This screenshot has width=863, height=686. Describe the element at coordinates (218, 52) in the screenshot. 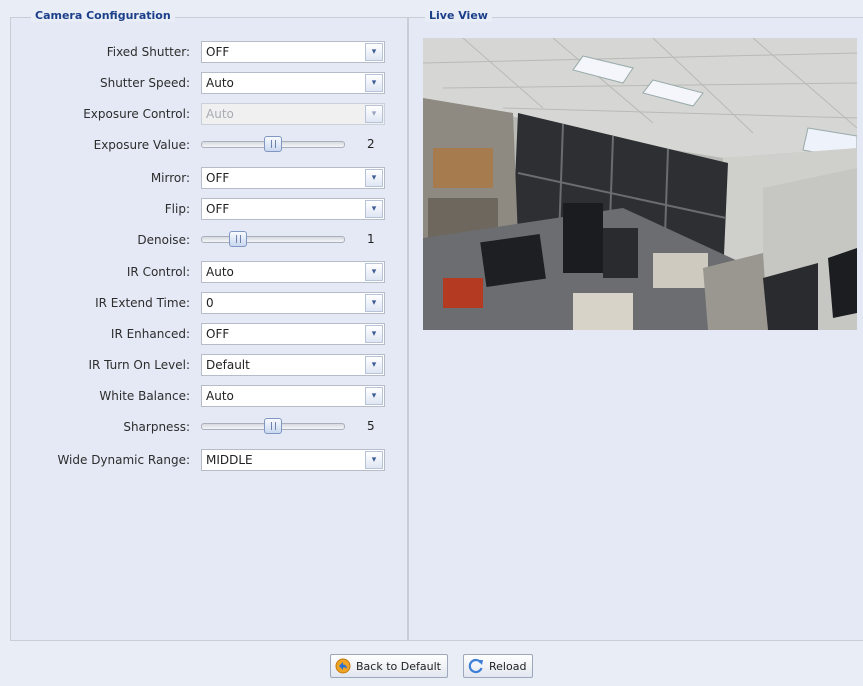

I see `fixed-shutter-value: OFF` at that location.